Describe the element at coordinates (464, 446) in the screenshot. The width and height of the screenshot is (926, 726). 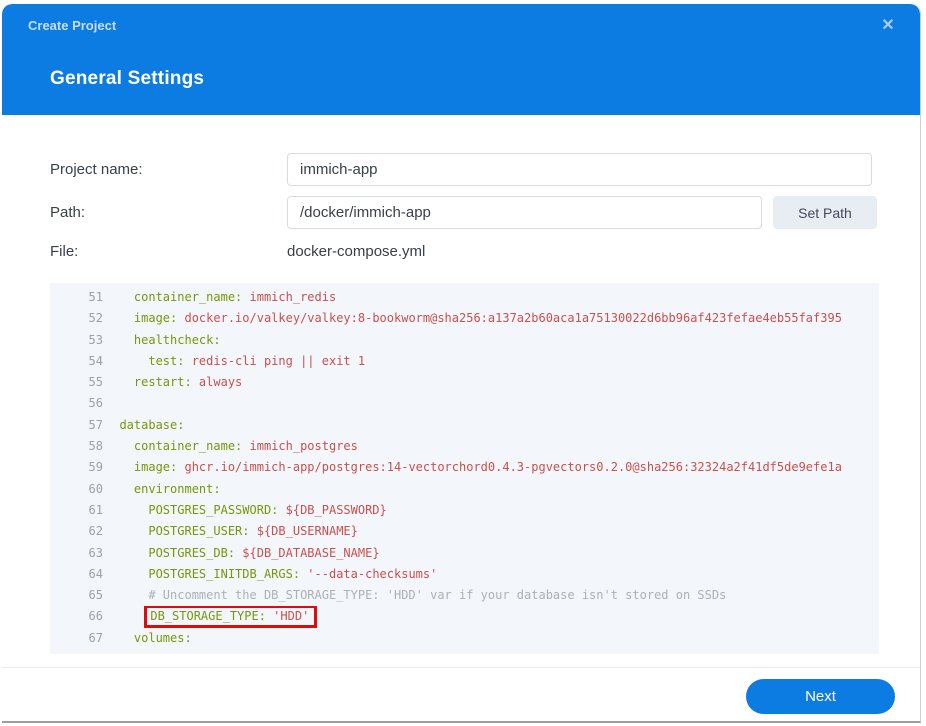
I see `code-line: 58 container_name: immich_postgres` at that location.